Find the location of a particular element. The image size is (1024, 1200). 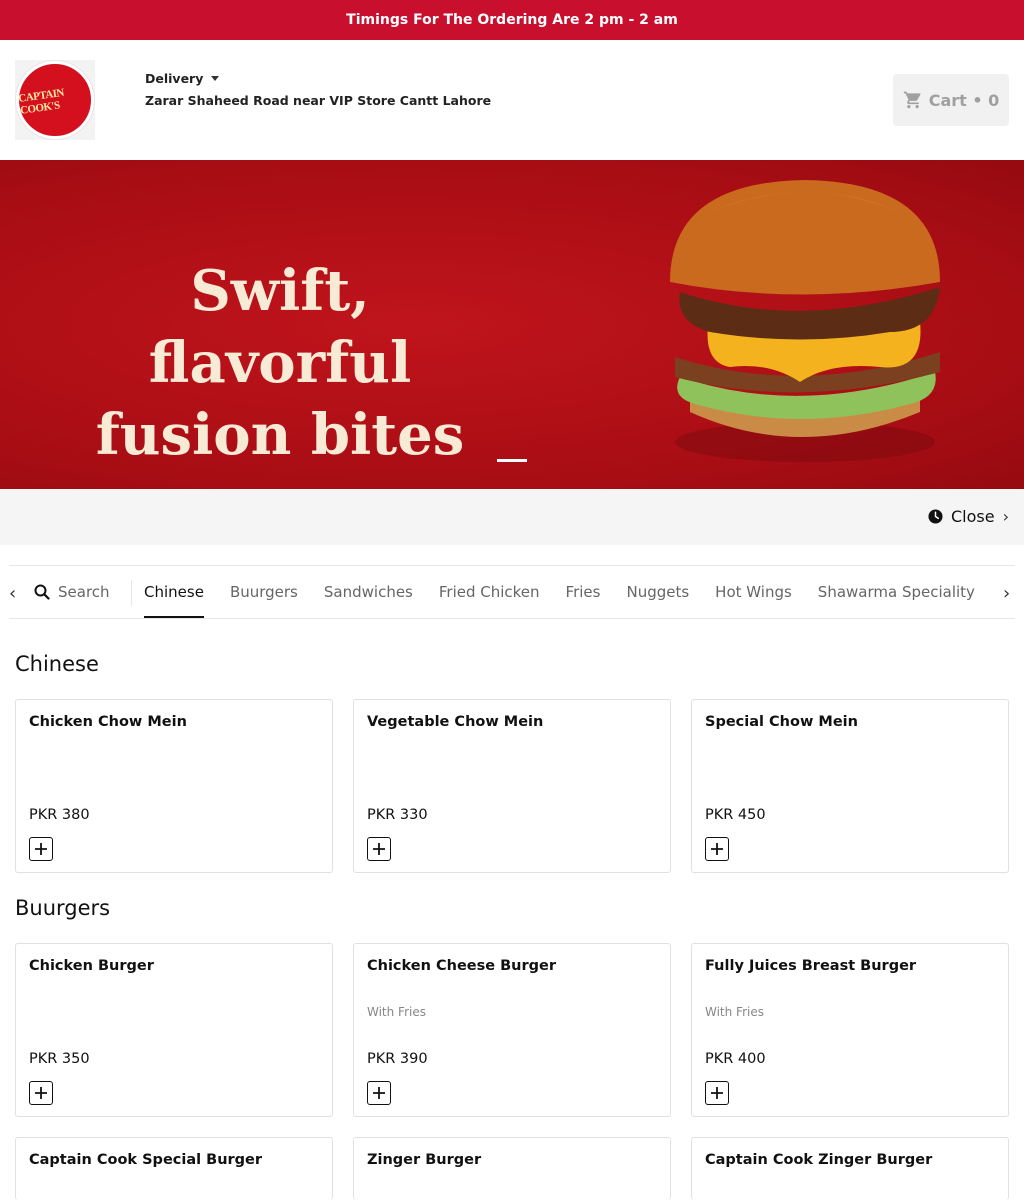

logo-badge: CAPTAIN COOK'S is located at coordinates (55, 100).